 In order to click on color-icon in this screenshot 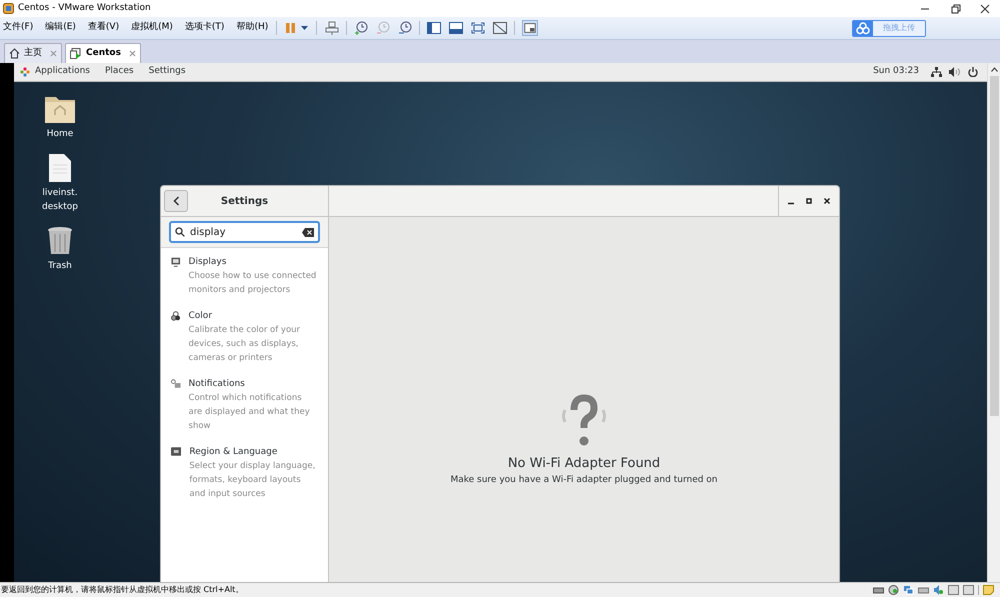, I will do `click(176, 316)`.